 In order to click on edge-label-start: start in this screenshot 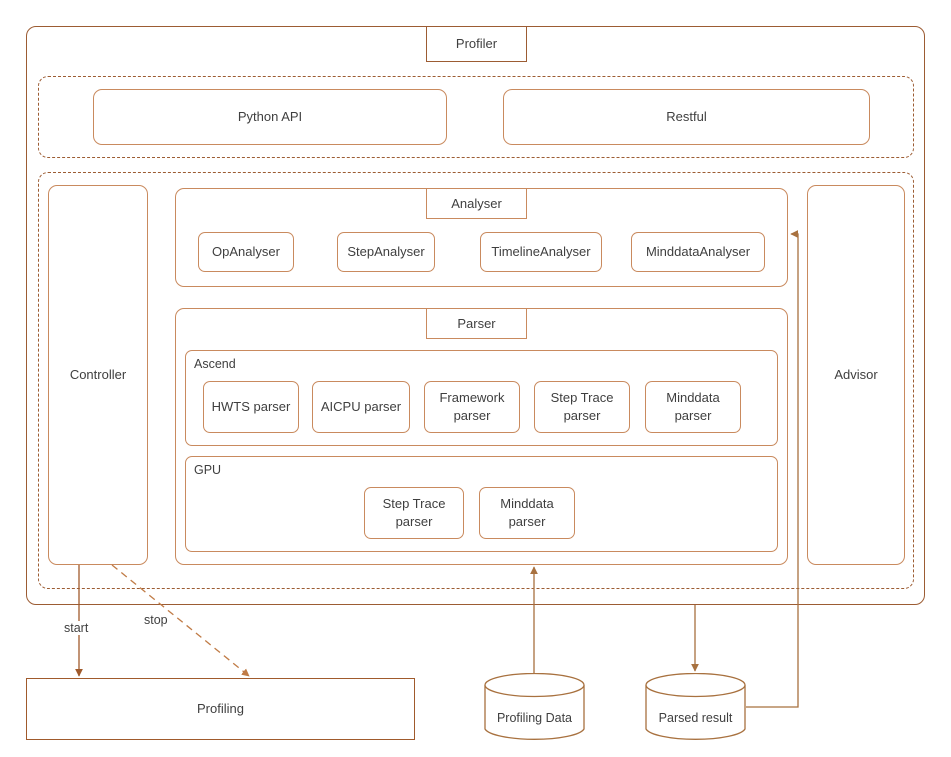, I will do `click(76, 628)`.